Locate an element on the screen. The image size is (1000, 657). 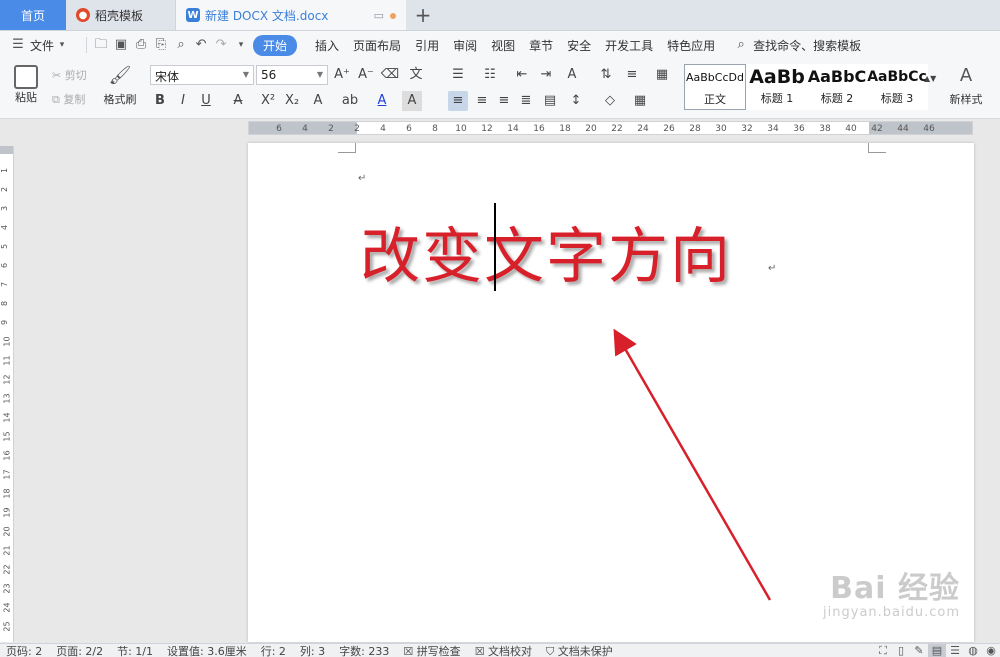
undo-icon: ↶ is located at coordinates (201, 45).